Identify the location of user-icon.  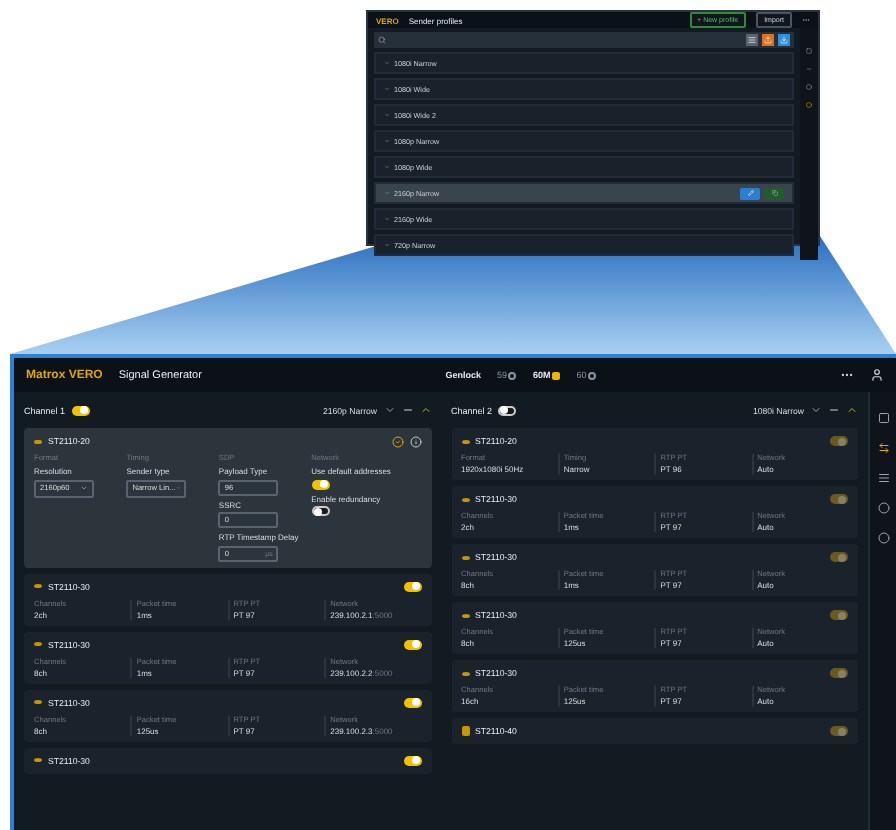
(877, 375).